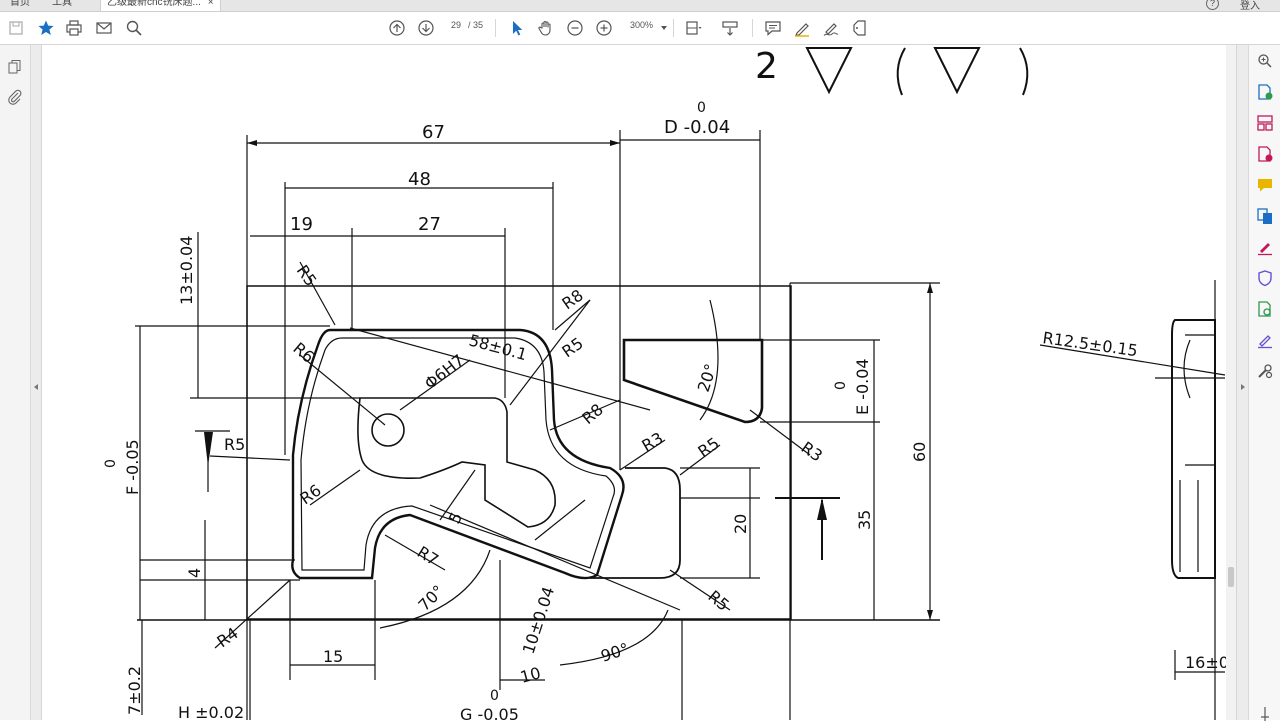 This screenshot has height=728, width=1280. I want to click on tab-home: 首页, so click(20, 5).